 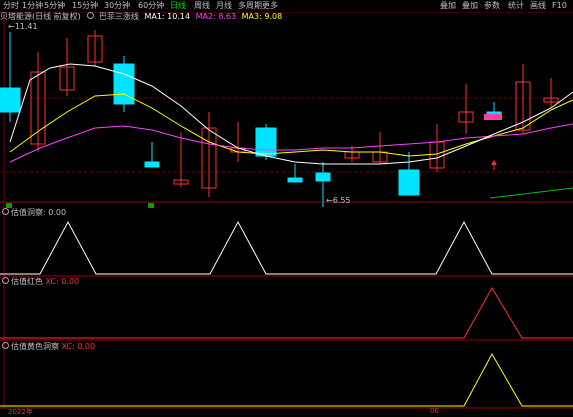 I want to click on toolbar-button-5: F10, so click(x=559, y=6).